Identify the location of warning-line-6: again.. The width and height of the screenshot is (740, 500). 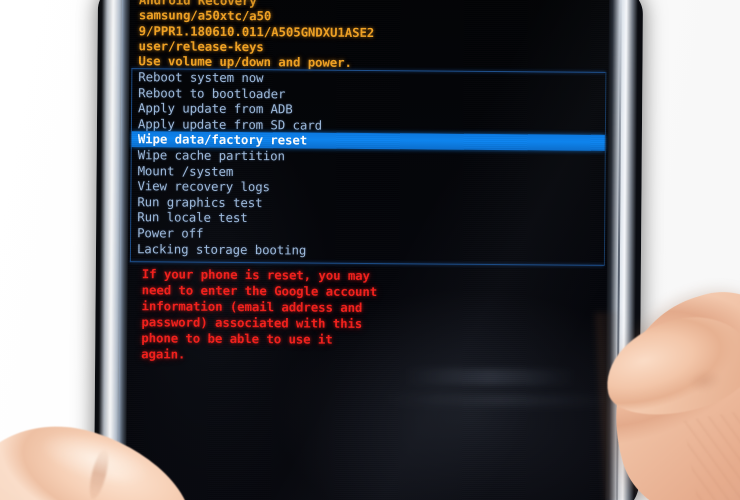
(163, 354).